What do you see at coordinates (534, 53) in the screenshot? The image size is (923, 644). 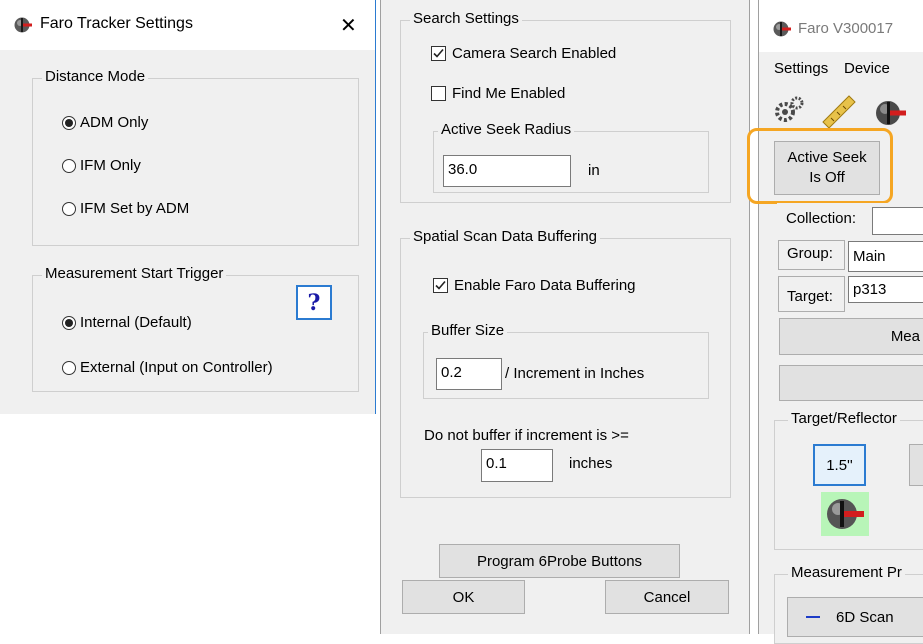 I see `checkbox-label: Camera Search Enabled` at bounding box center [534, 53].